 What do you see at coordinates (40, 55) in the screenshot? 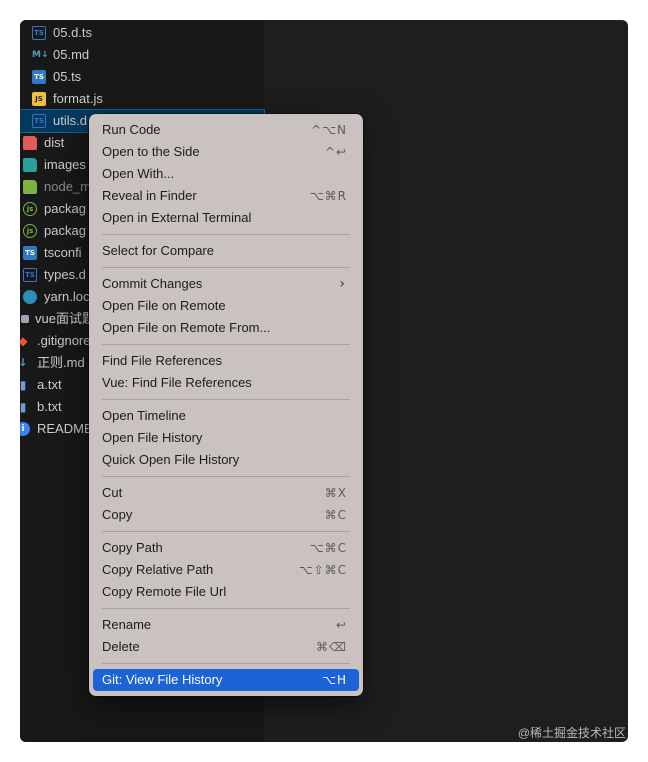
I see `markdown-icon: M↓` at bounding box center [40, 55].